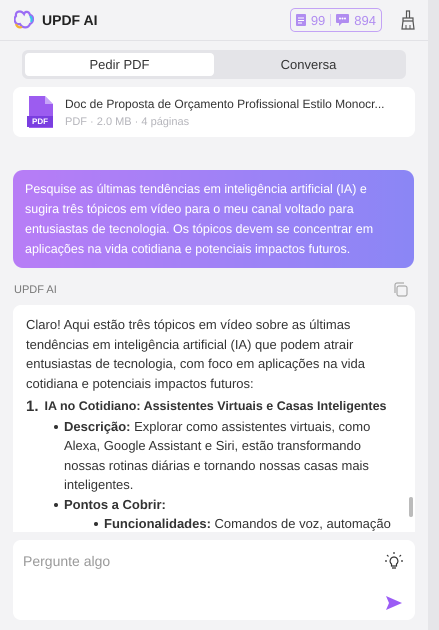 The width and height of the screenshot is (439, 630). I want to click on lightbulb-icon, so click(394, 561).